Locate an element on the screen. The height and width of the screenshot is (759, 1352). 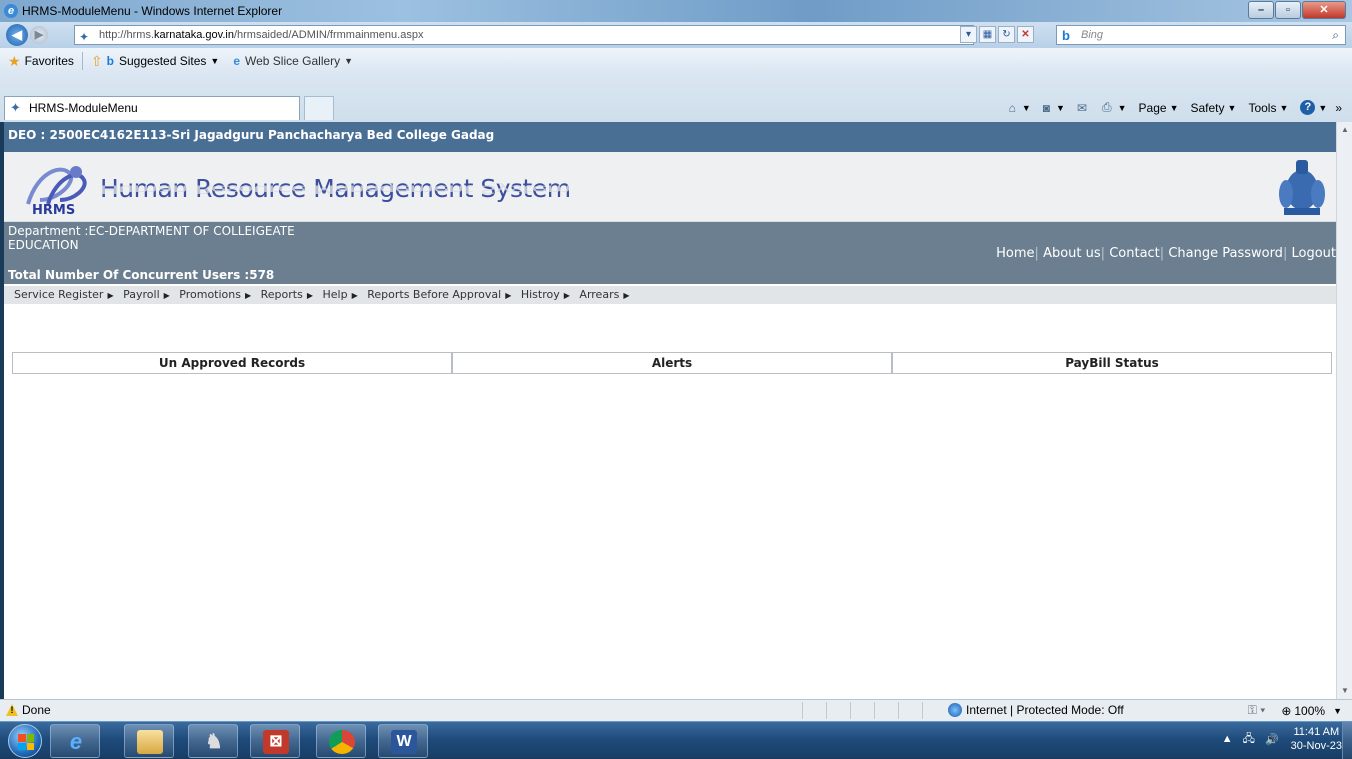
more-chevron-icon: » is located at coordinates (1338, 108).